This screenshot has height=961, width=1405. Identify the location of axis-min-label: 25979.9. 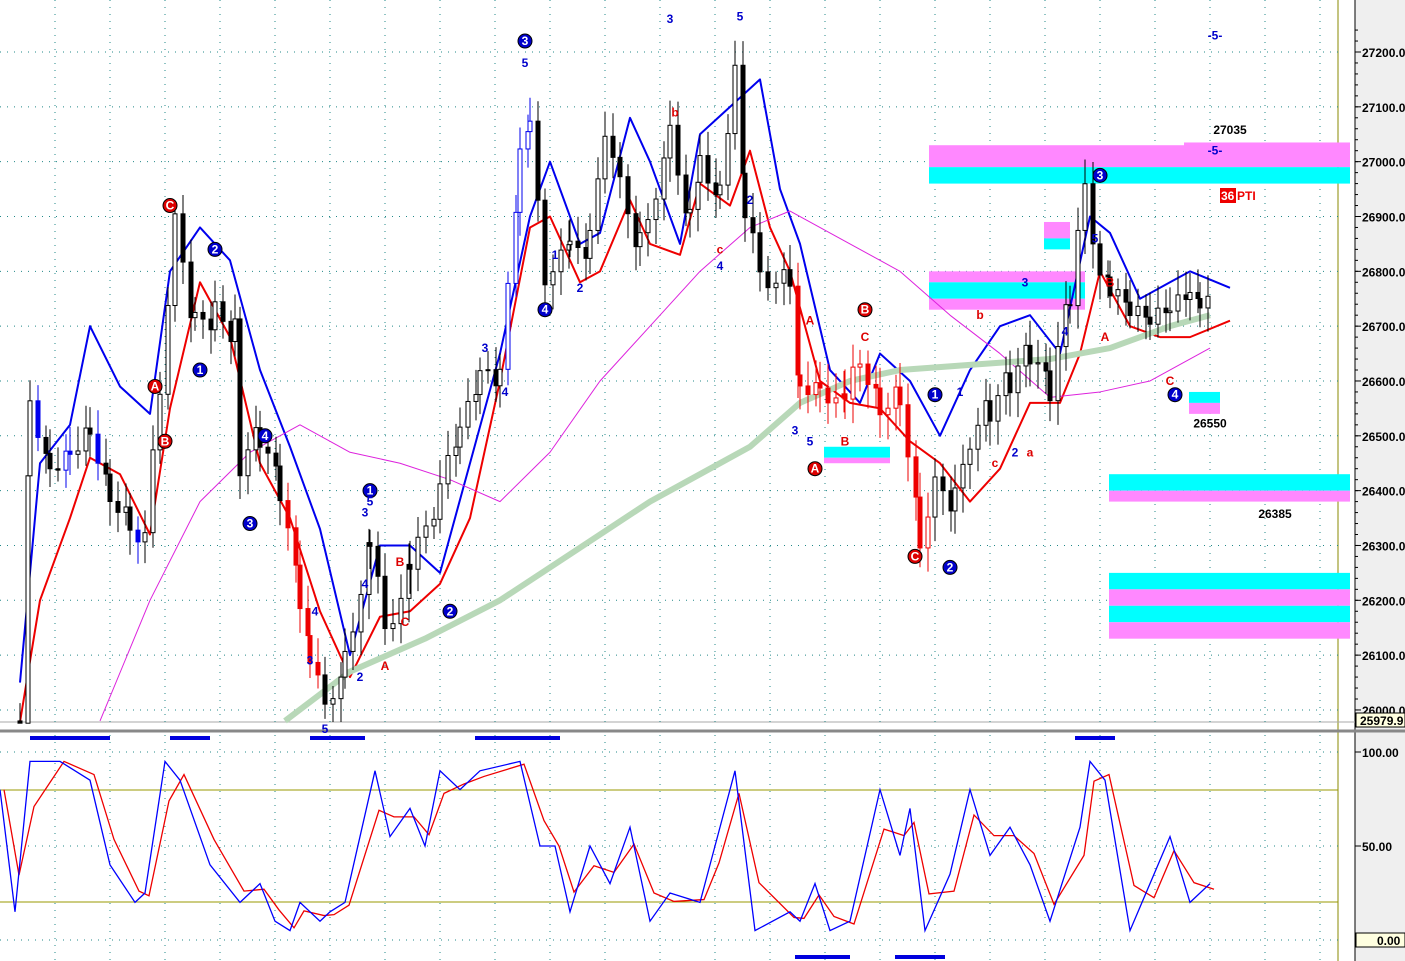
(1382, 721).